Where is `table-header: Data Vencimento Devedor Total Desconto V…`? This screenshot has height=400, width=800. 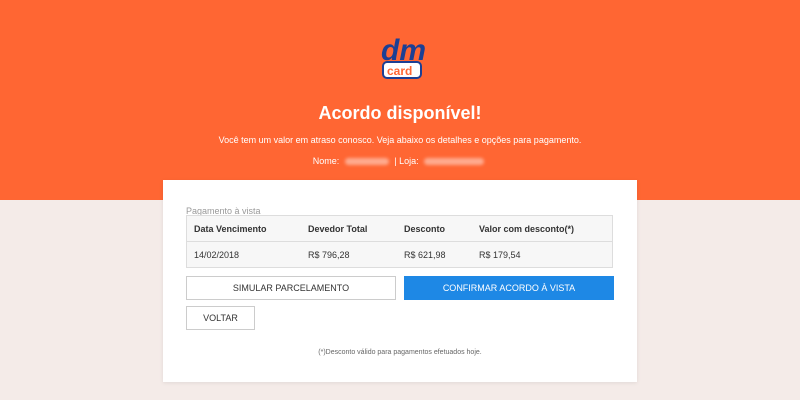 table-header: Data Vencimento Devedor Total Desconto V… is located at coordinates (399, 229).